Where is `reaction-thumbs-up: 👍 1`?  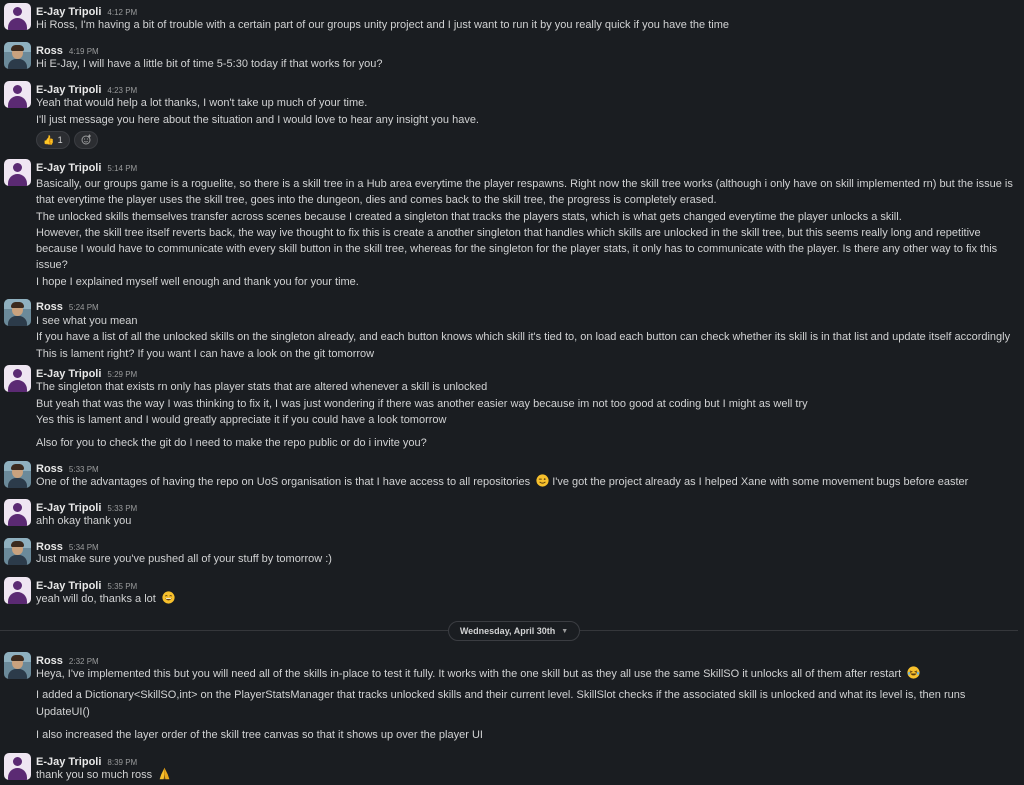 reaction-thumbs-up: 👍 1 is located at coordinates (53, 140).